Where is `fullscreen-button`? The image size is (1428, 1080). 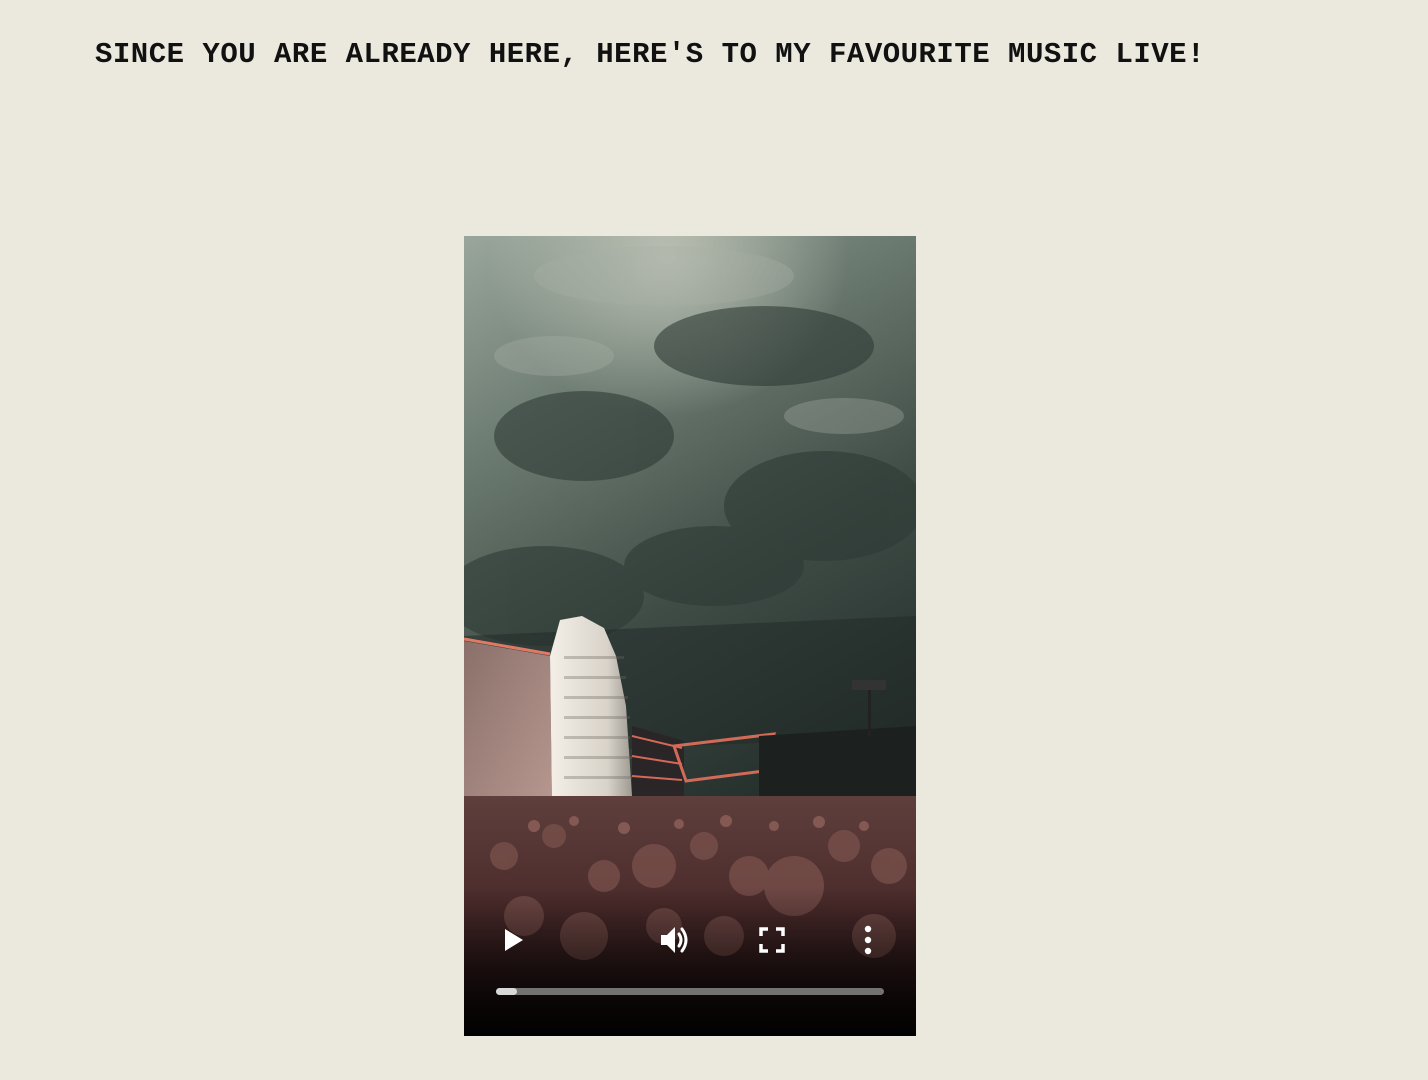
fullscreen-button is located at coordinates (772, 940).